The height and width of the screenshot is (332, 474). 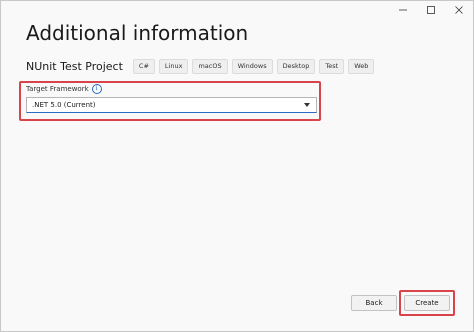 I want to click on back-button: Back, so click(x=374, y=303).